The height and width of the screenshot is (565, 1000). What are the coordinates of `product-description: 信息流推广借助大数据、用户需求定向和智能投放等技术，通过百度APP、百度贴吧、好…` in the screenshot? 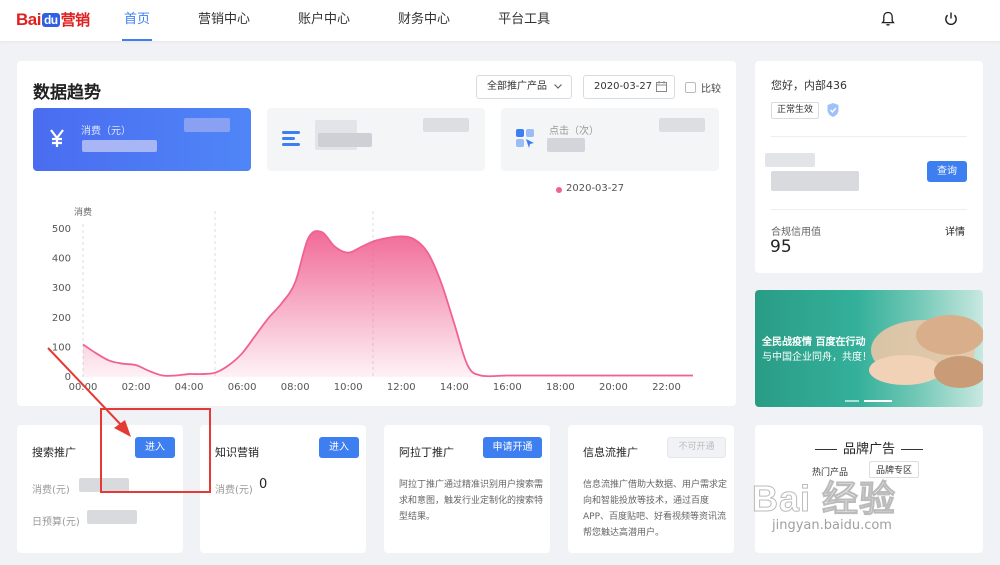 It's located at (655, 509).